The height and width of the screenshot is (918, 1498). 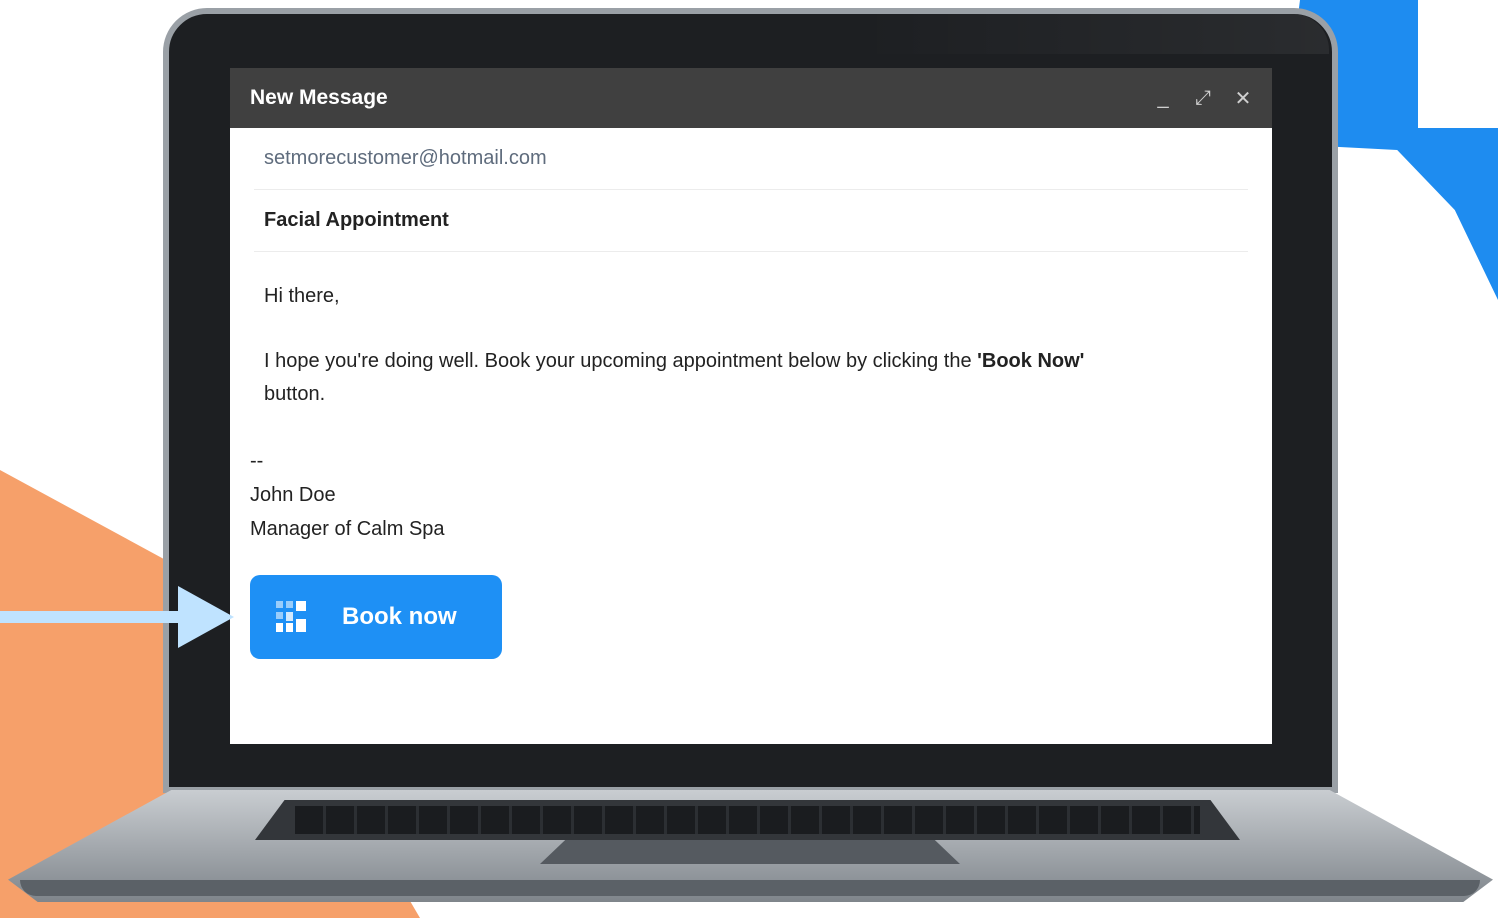 I want to click on email-signature: -- John Doe Manager of Calm Spa, so click(x=347, y=495).